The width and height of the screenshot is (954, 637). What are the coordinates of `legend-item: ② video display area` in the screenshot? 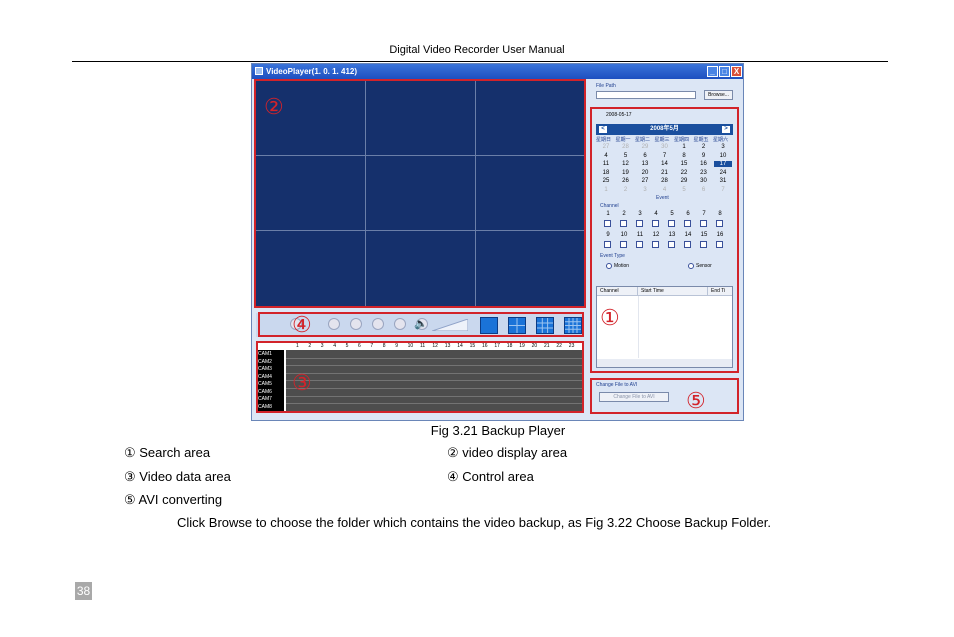 It's located at (507, 452).